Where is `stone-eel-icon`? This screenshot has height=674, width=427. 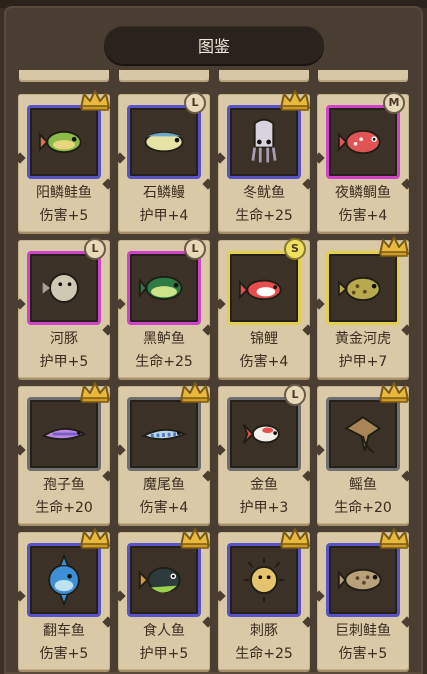 stone-eel-icon is located at coordinates (164, 142).